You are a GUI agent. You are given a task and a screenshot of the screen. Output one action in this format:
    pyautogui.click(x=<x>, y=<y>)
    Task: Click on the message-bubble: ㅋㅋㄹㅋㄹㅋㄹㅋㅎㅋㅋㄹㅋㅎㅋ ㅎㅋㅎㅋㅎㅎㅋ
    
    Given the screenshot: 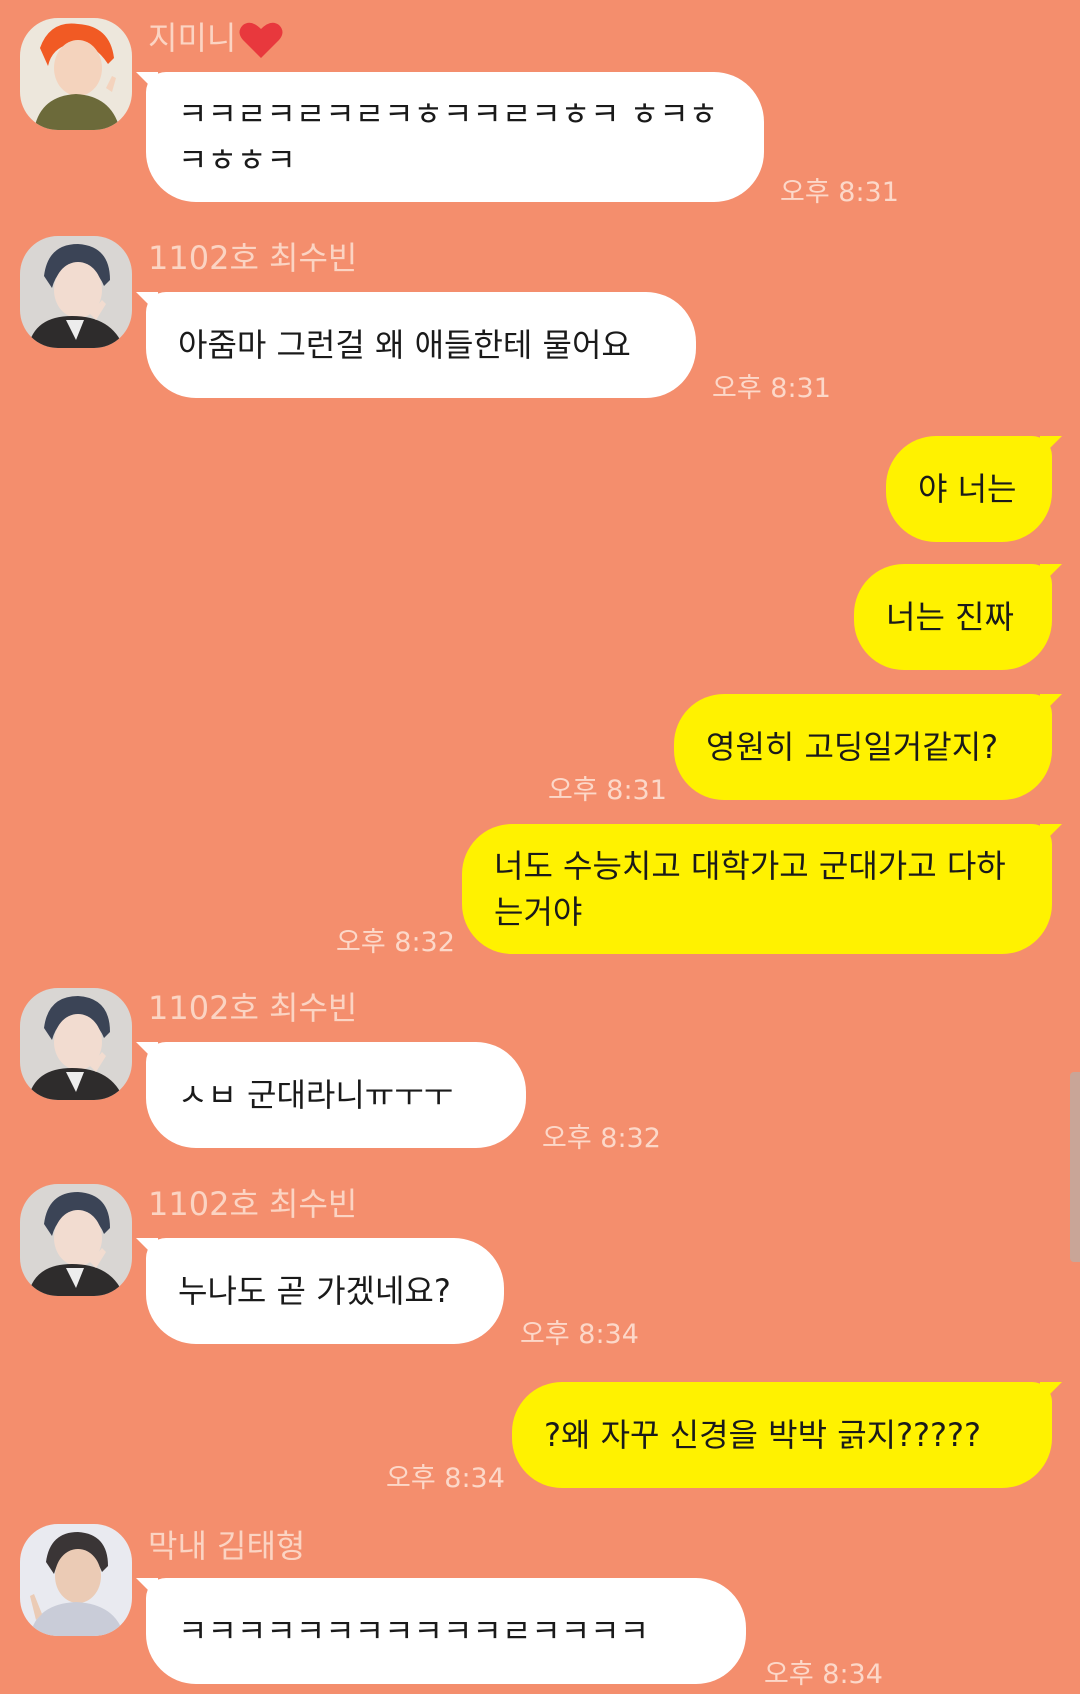 What is the action you would take?
    pyautogui.click(x=450, y=137)
    